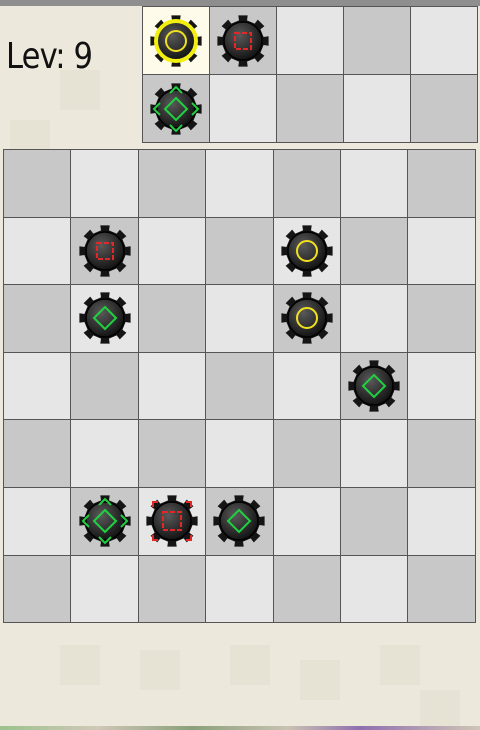  What do you see at coordinates (49, 56) in the screenshot?
I see `level-label: Lev: 9` at bounding box center [49, 56].